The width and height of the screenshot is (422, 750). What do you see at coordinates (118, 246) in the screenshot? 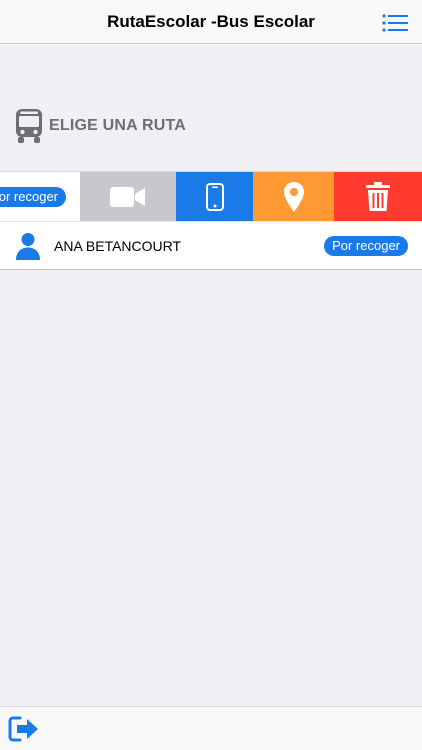
I see `student-name: ANA BETANCOURT` at bounding box center [118, 246].